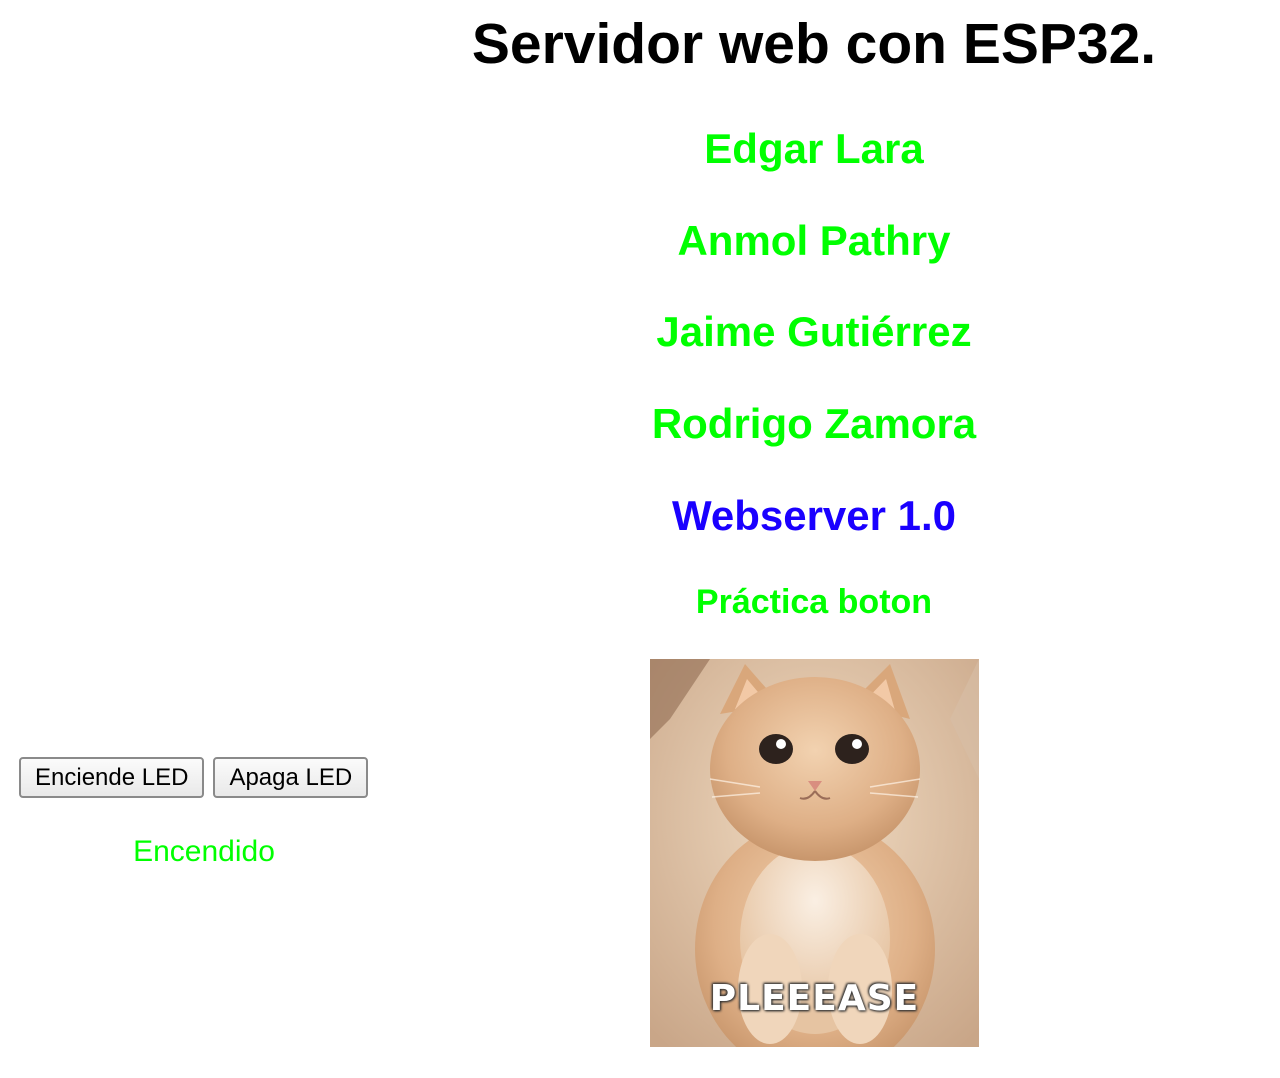  I want to click on led-on-button: Enciende LED, so click(112, 777).